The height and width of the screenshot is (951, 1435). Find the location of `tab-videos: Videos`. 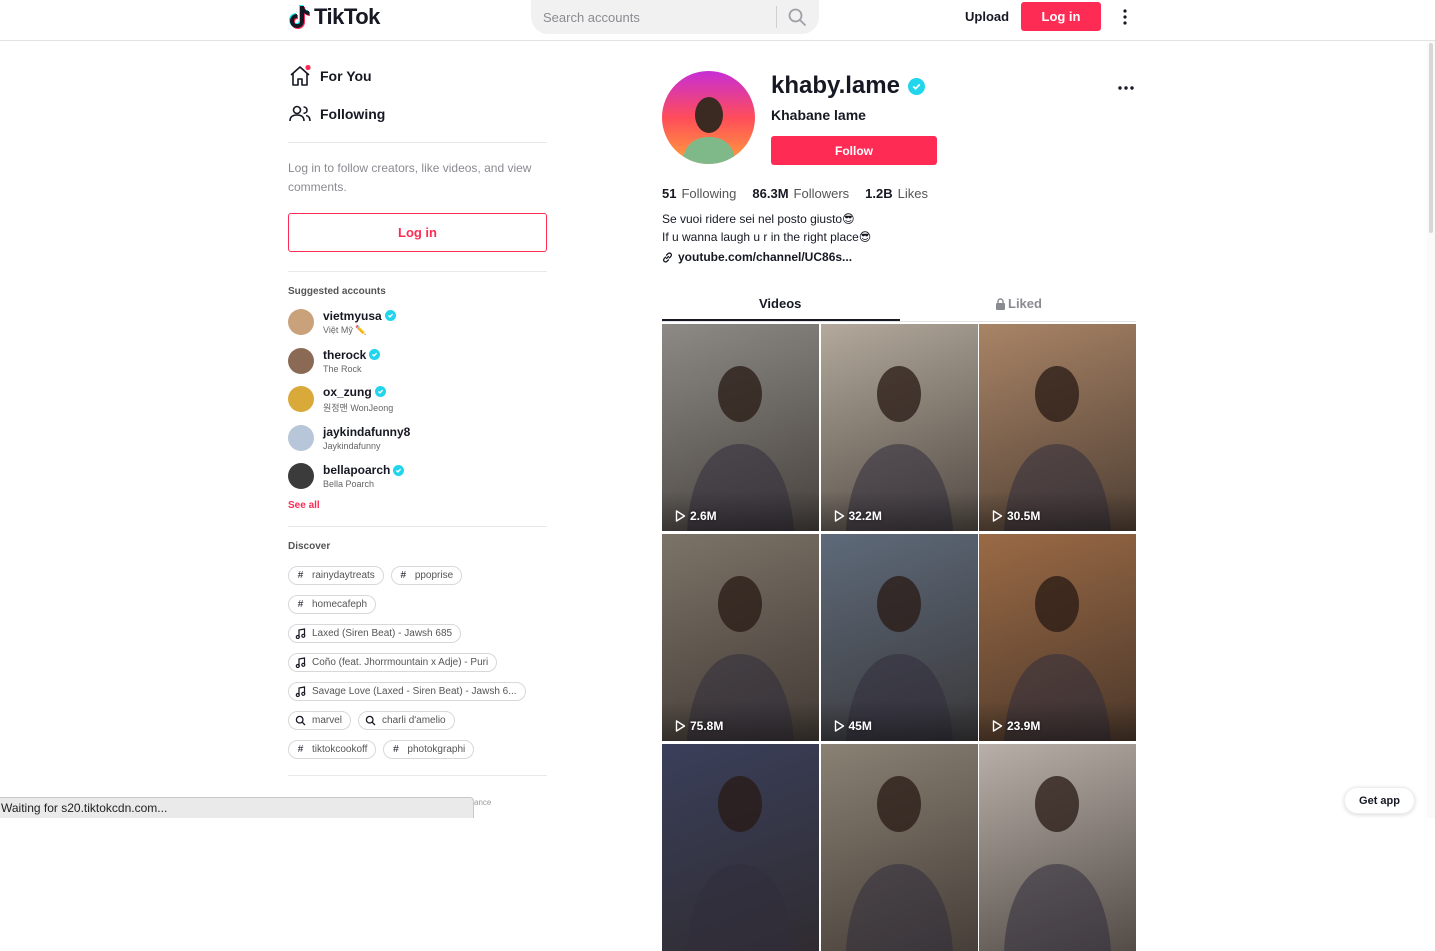

tab-videos: Videos is located at coordinates (780, 303).